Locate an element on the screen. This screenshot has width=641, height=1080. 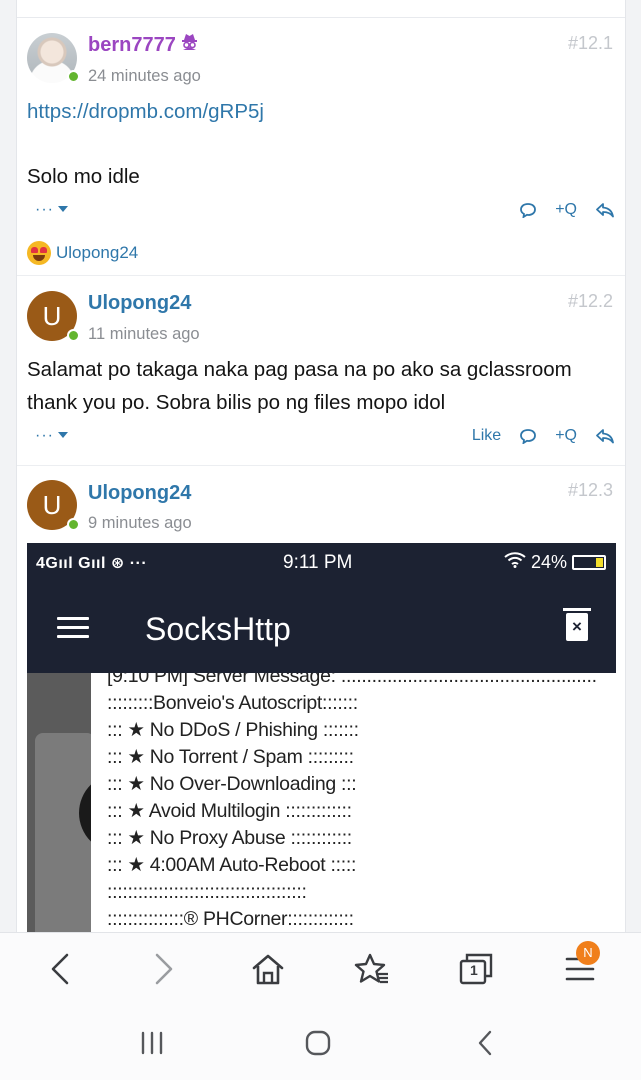
forward-button is located at coordinates (164, 969).